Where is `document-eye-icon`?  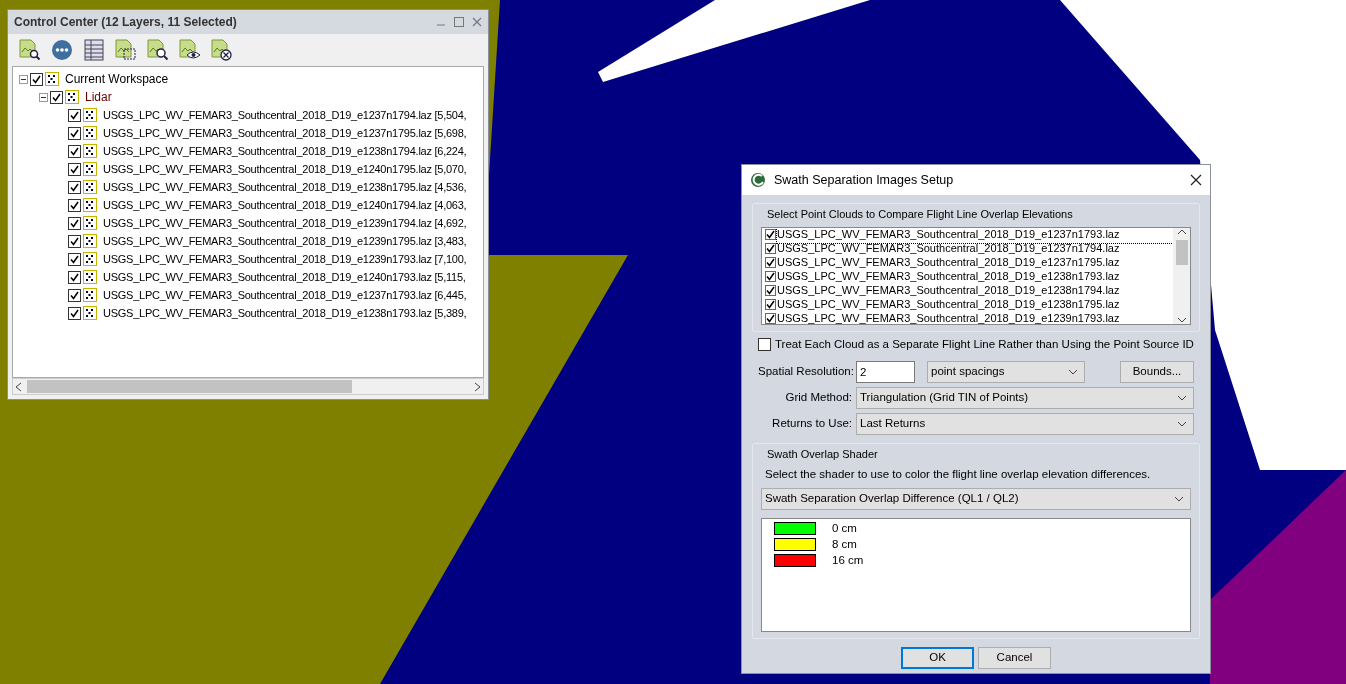
document-eye-icon is located at coordinates (190, 50).